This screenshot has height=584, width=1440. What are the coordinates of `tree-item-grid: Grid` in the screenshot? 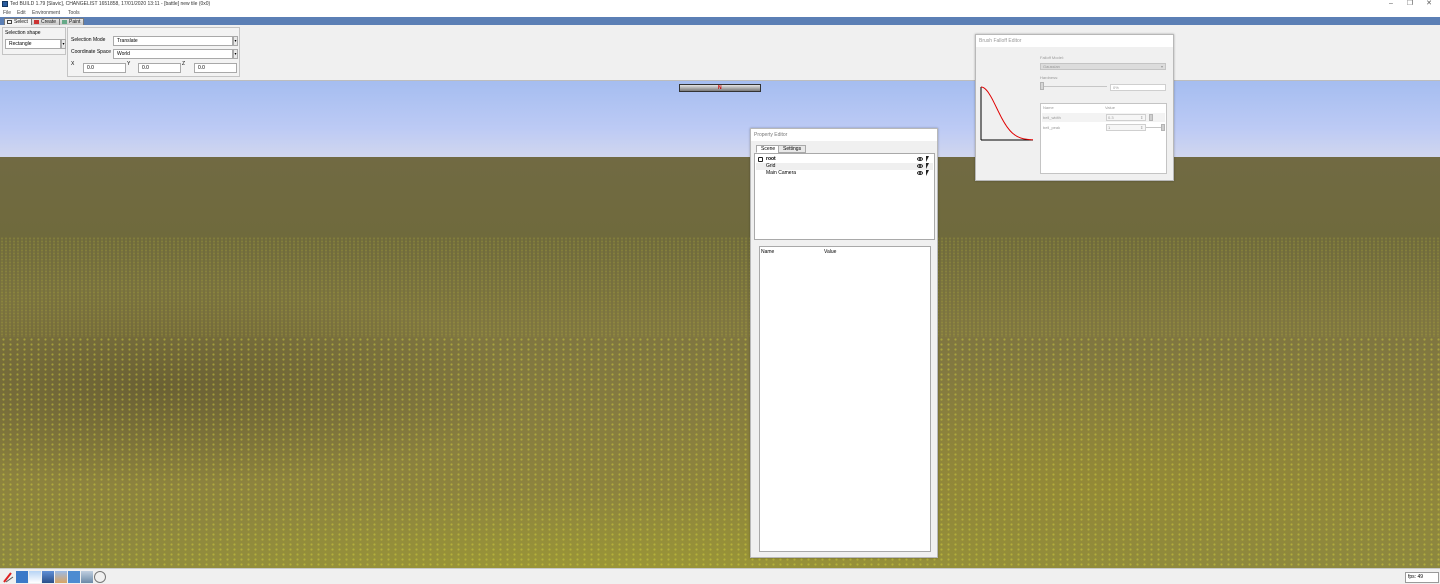 It's located at (844, 166).